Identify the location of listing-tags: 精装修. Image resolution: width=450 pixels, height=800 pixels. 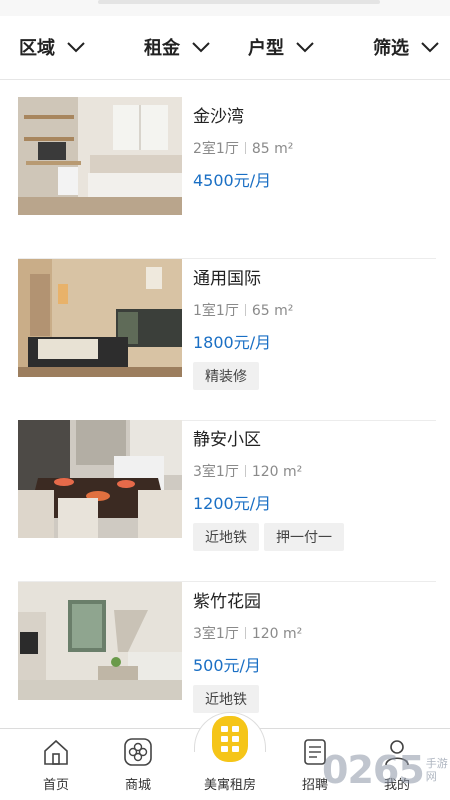
(314, 376).